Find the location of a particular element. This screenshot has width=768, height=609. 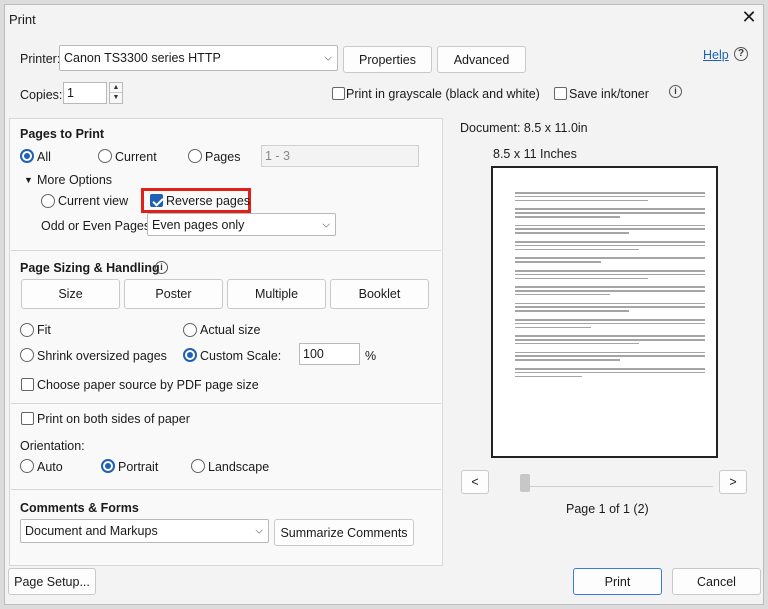

custom-scale-label: Custom Scale: is located at coordinates (241, 356).